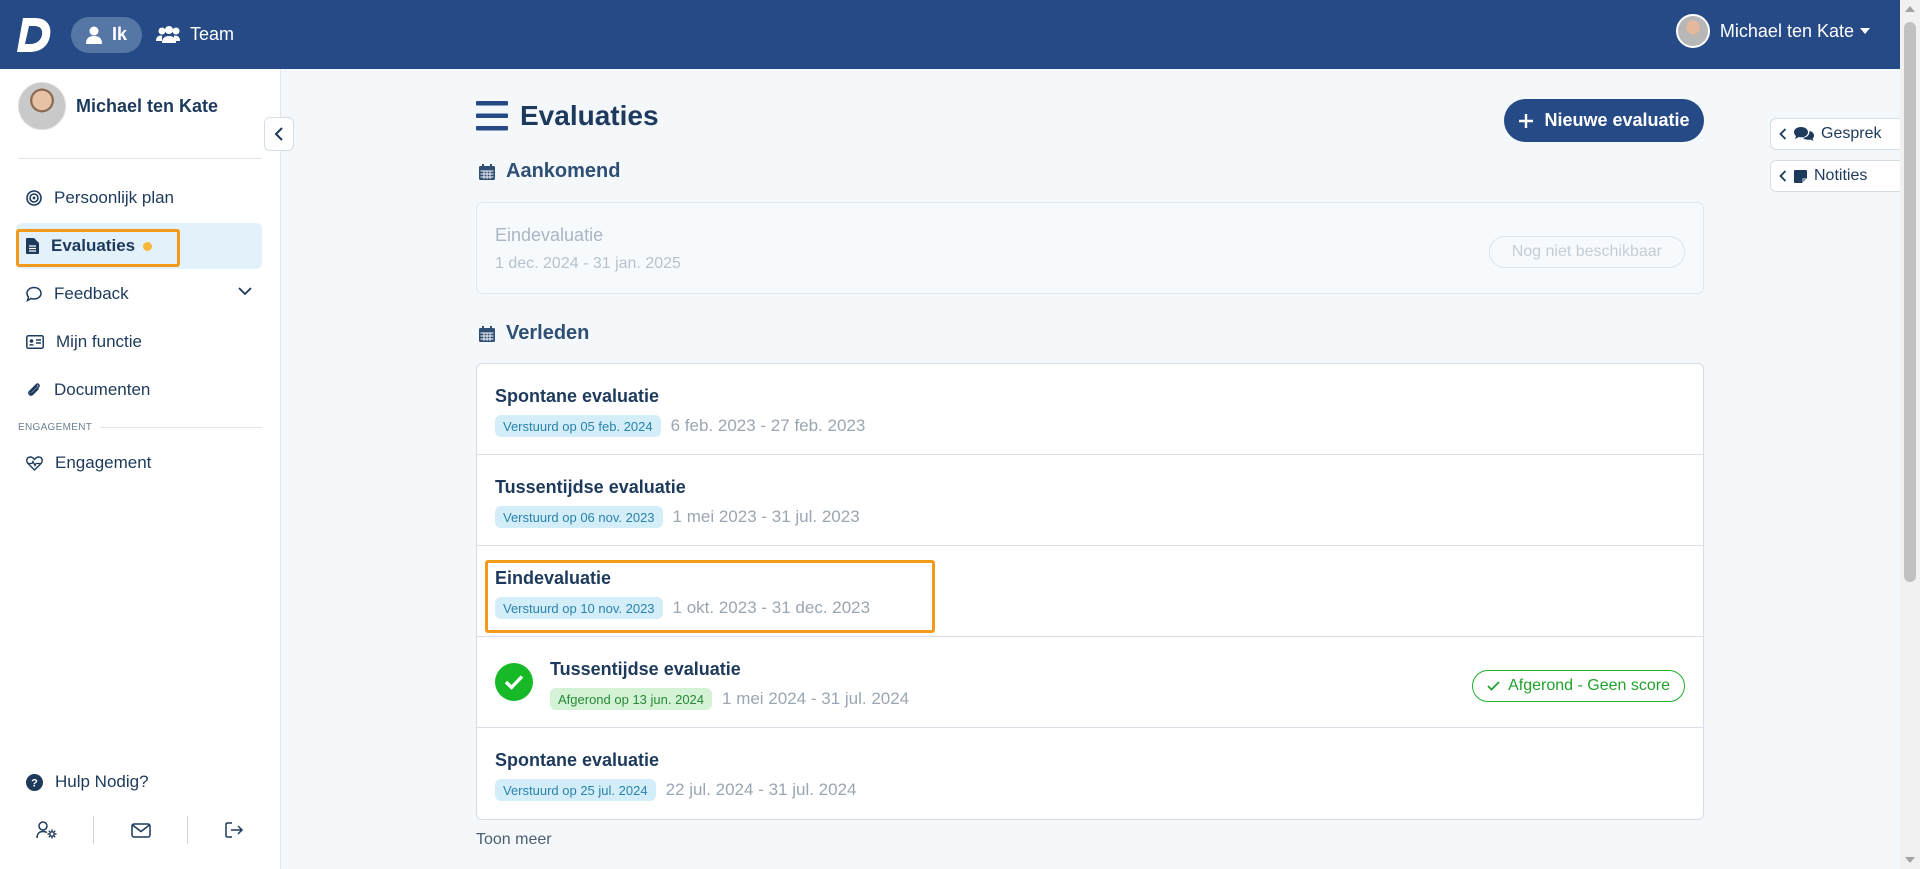 The width and height of the screenshot is (1920, 869). I want to click on scroll-up-icon, so click(1910, 9).